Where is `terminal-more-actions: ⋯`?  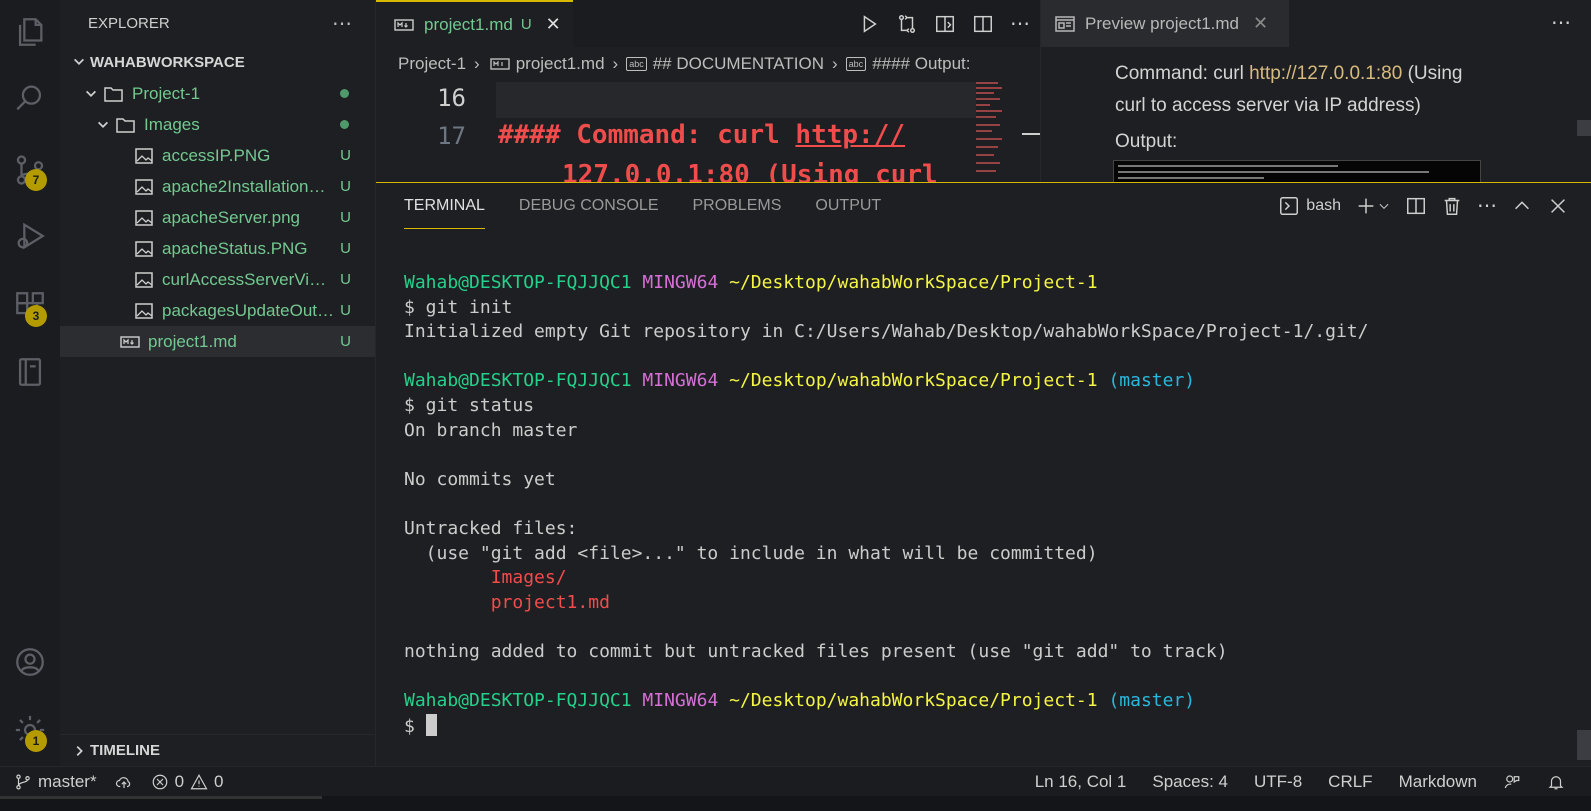 terminal-more-actions: ⋯ is located at coordinates (1487, 205).